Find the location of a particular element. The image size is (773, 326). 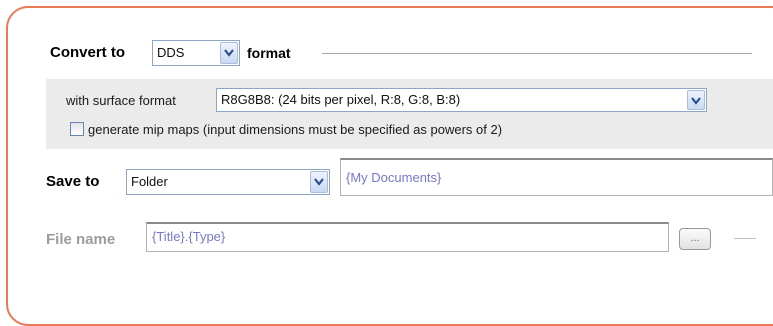

format-label: format is located at coordinates (269, 53).